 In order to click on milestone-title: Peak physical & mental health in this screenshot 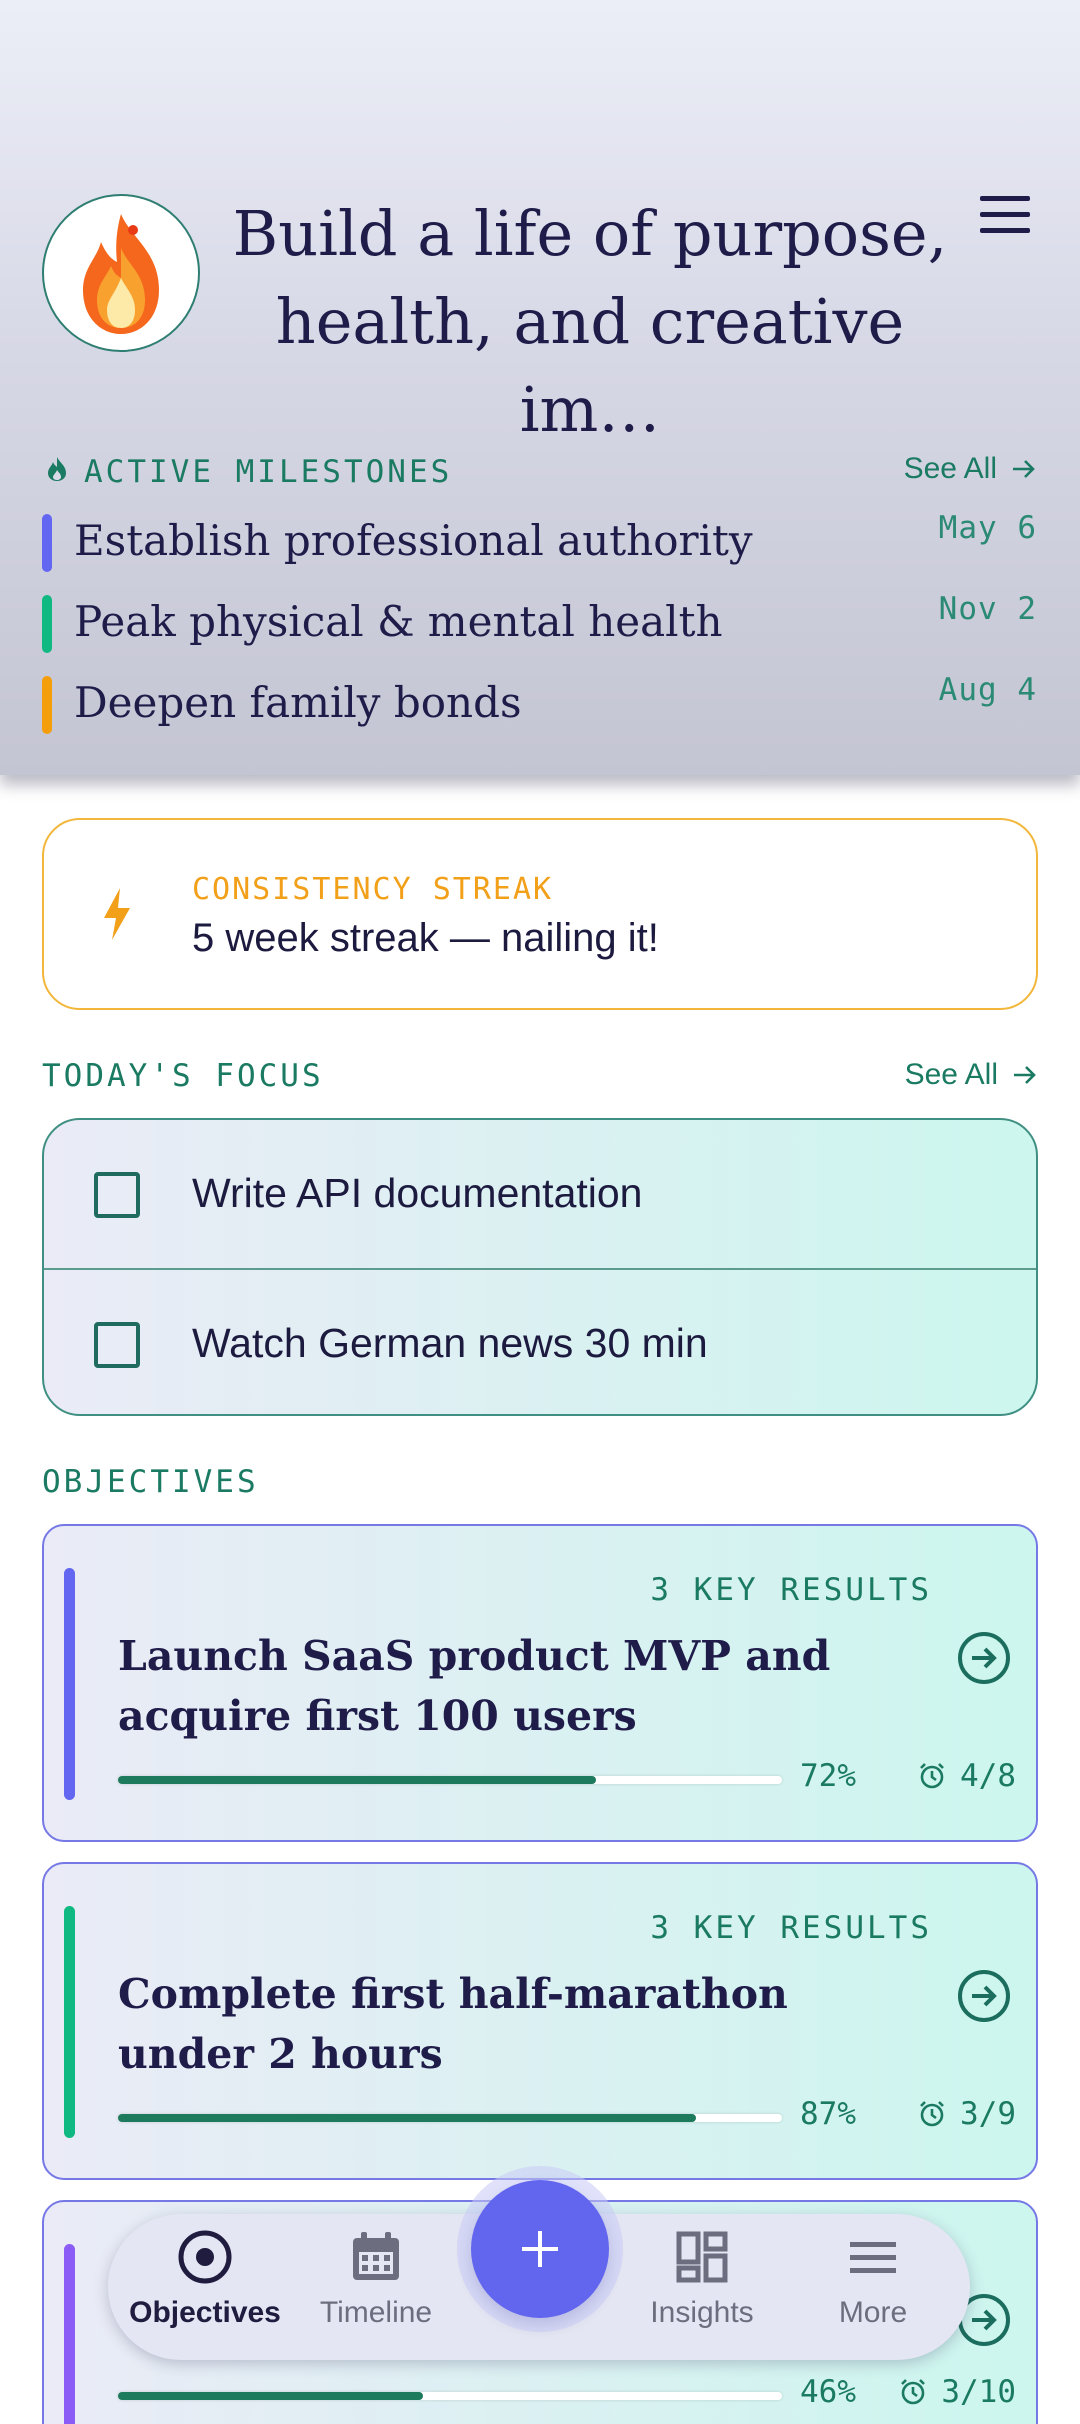, I will do `click(398, 621)`.